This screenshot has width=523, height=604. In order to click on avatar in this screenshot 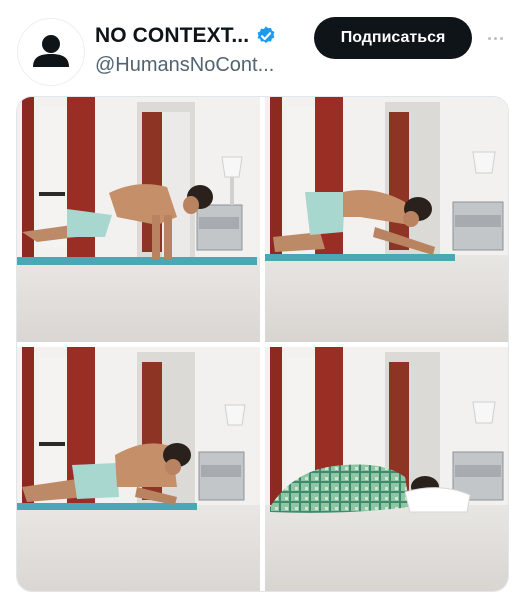, I will do `click(51, 52)`.